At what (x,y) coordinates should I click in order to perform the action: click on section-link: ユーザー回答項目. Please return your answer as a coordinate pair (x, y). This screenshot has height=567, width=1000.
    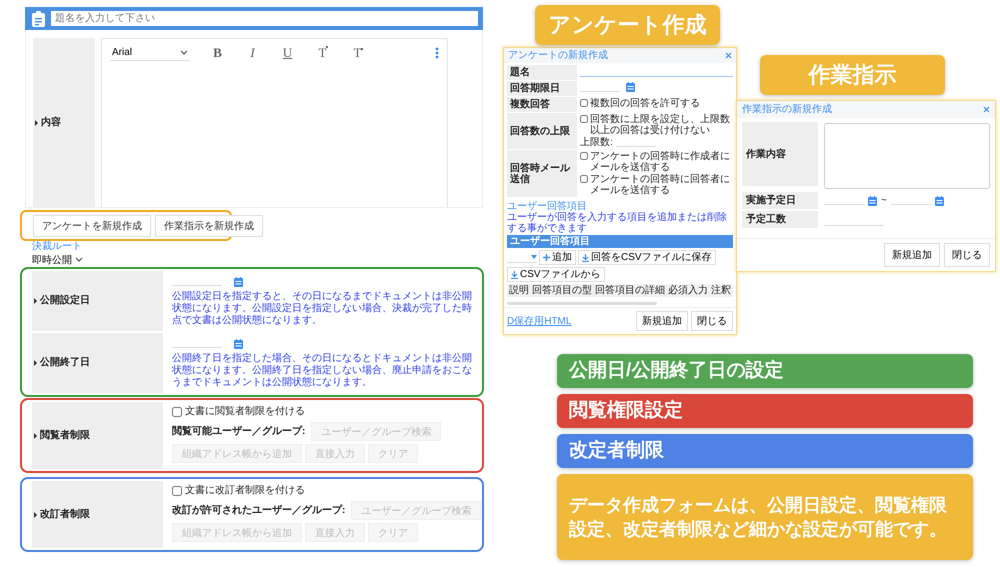
    Looking at the image, I should click on (547, 206).